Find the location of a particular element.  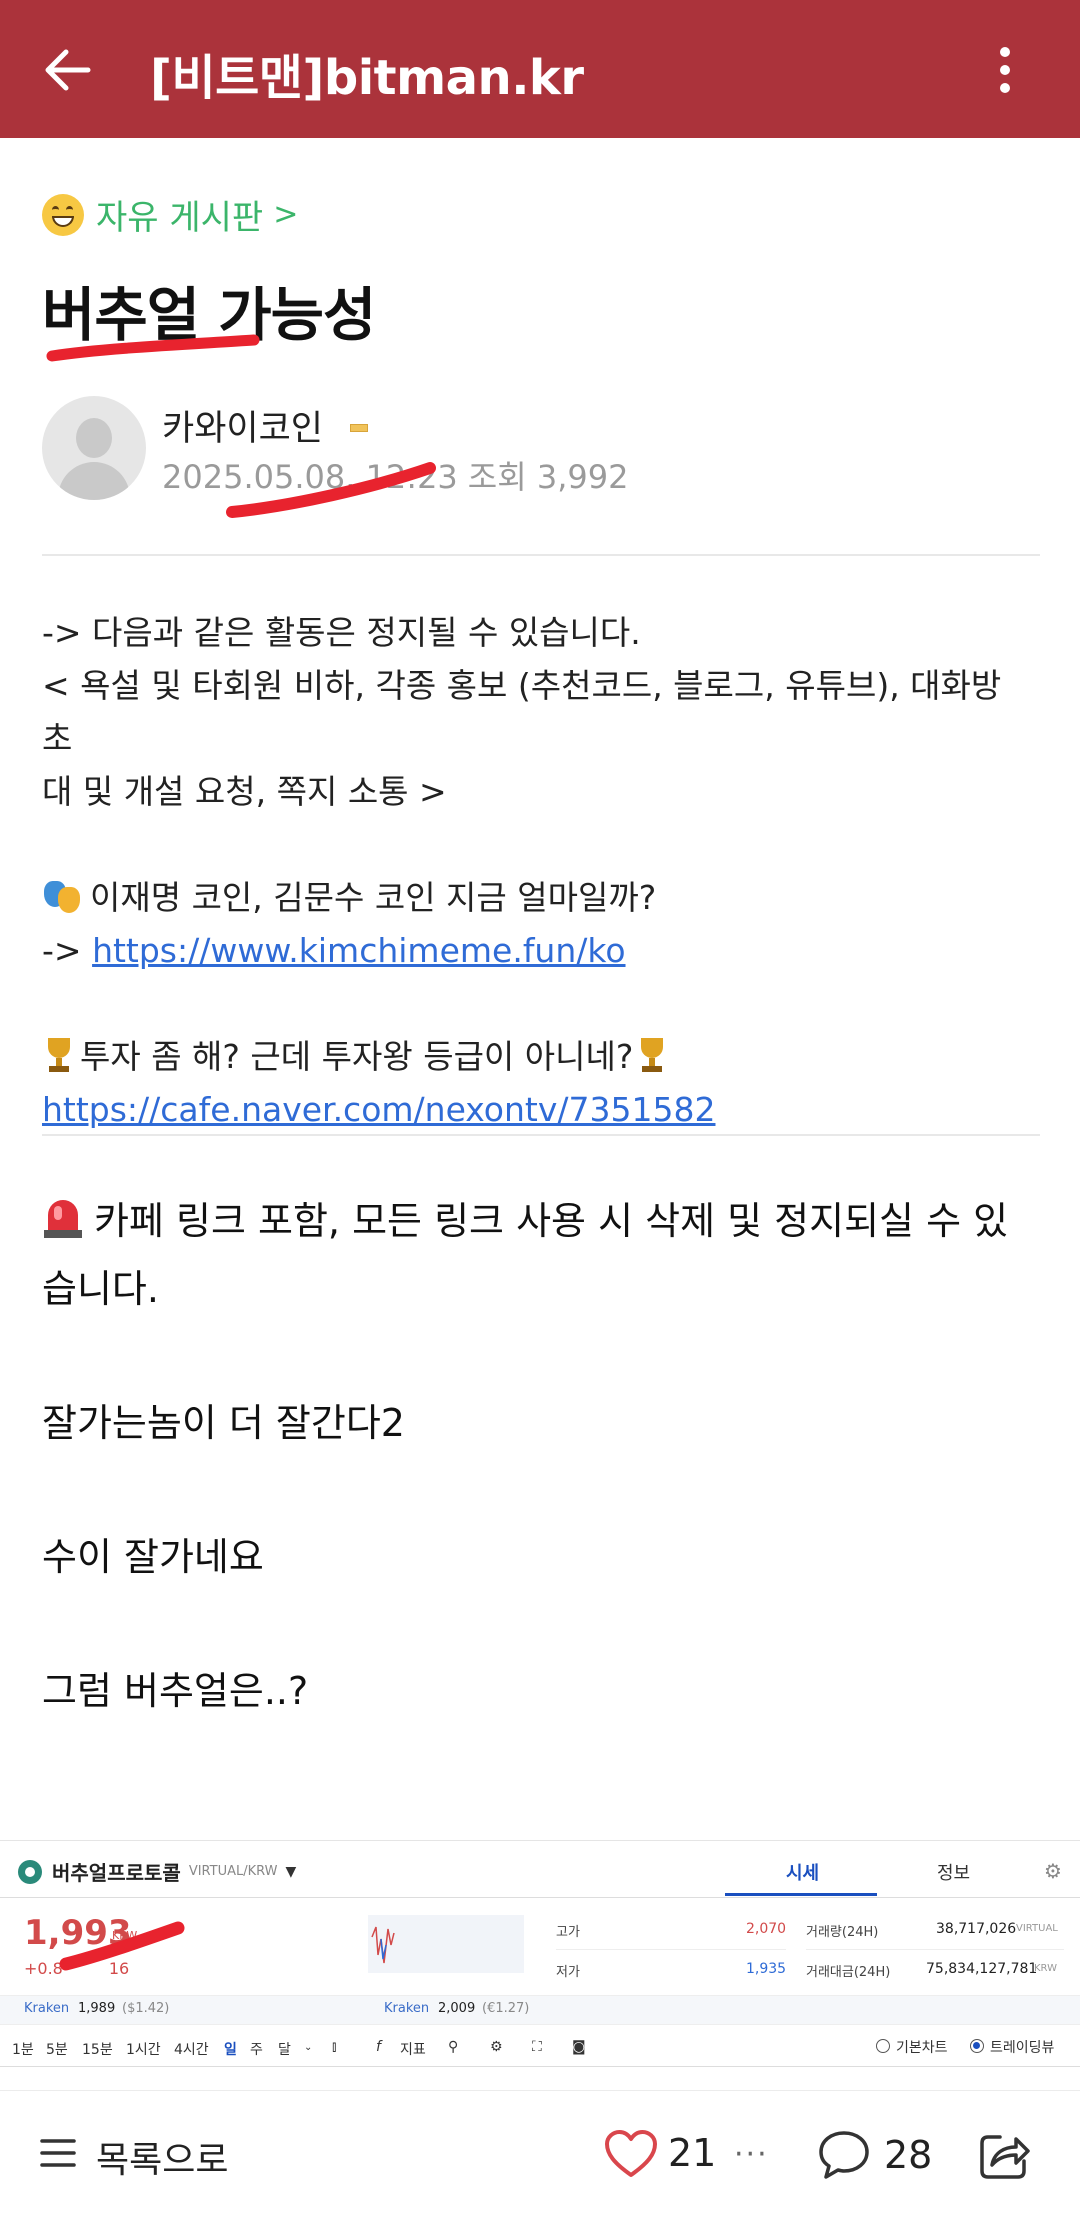

virtual-logo-icon is located at coordinates (30, 1871).